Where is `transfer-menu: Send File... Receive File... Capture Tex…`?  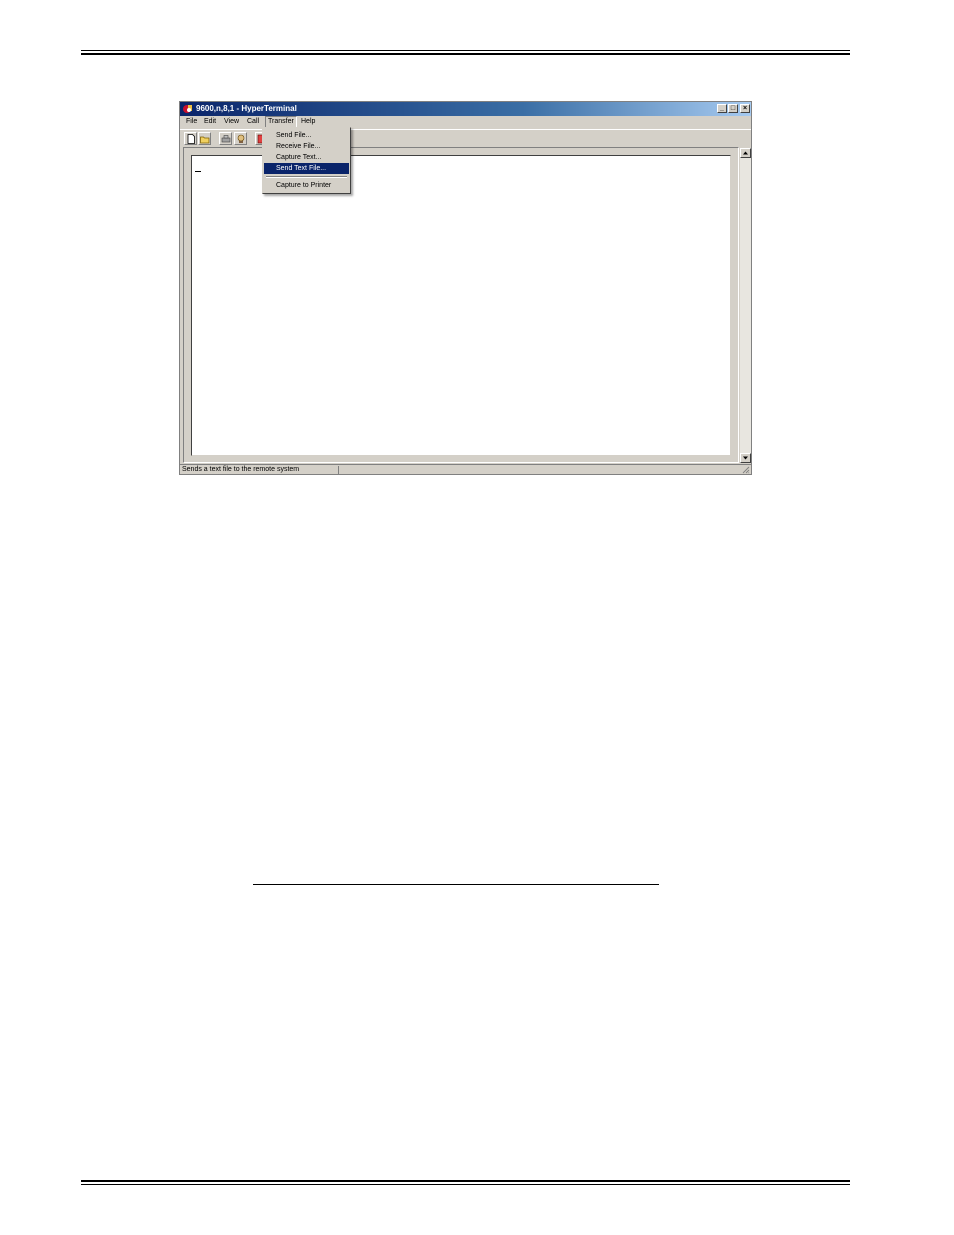
transfer-menu: Send File... Receive File... Capture Tex… is located at coordinates (306, 160).